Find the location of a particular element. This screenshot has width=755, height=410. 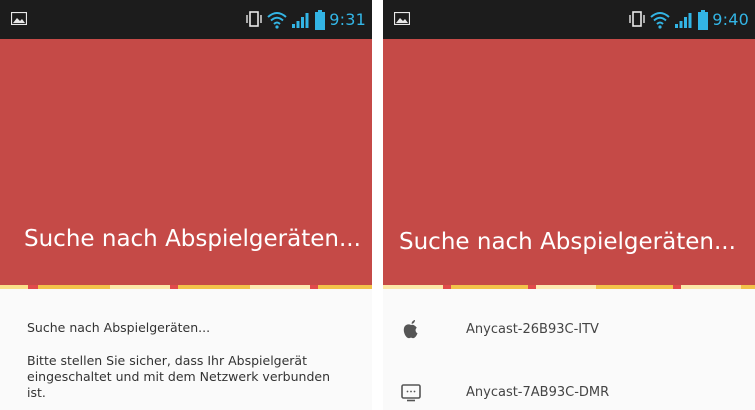

device-list-item: Anycast-7AB93C-DMR is located at coordinates (569, 389).